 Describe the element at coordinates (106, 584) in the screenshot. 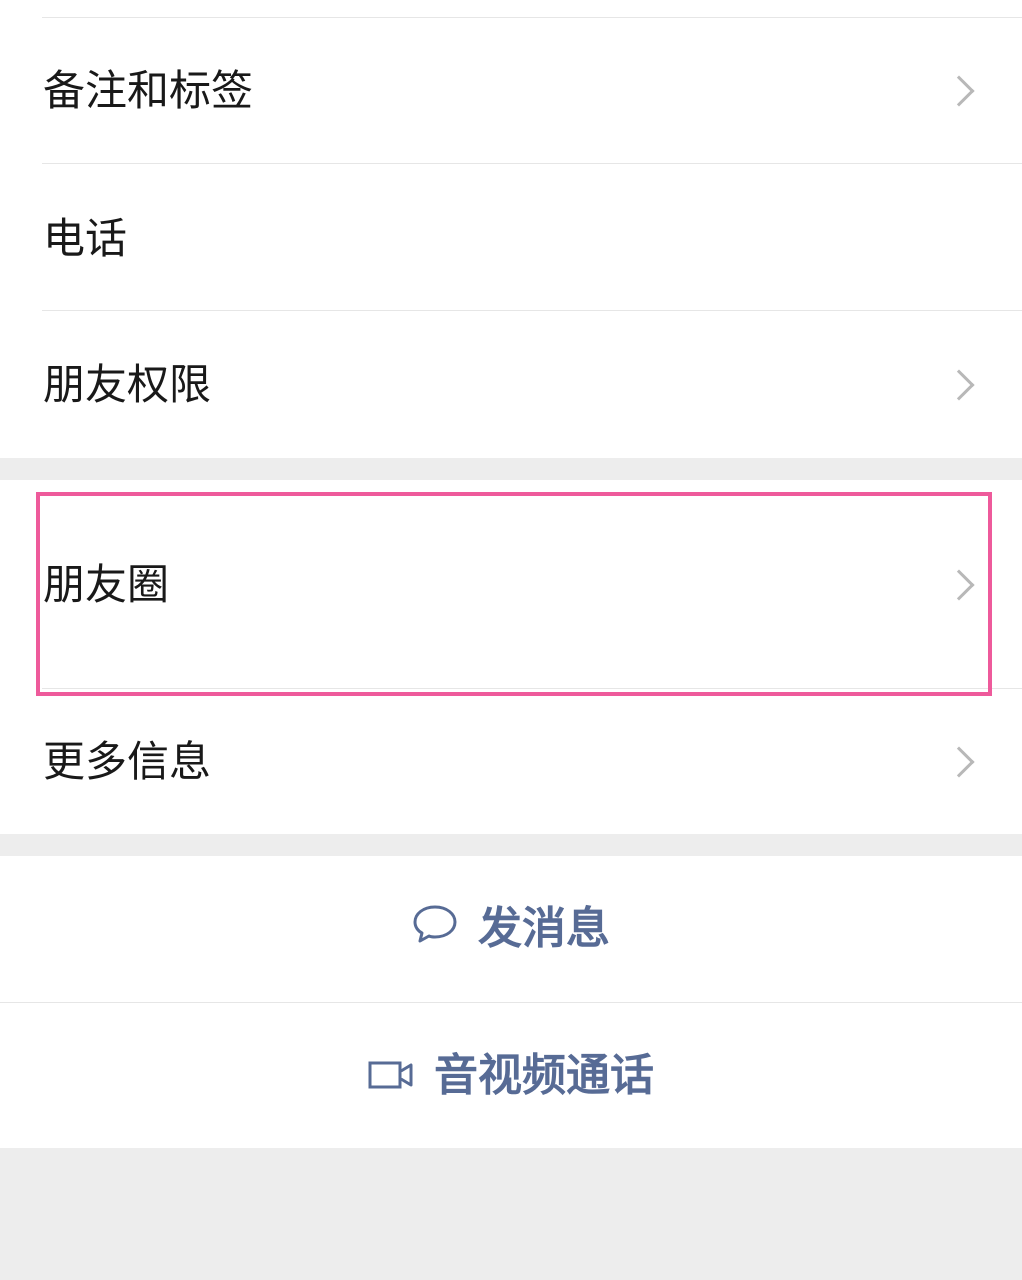

I see `moments-label: 朋友圈` at that location.